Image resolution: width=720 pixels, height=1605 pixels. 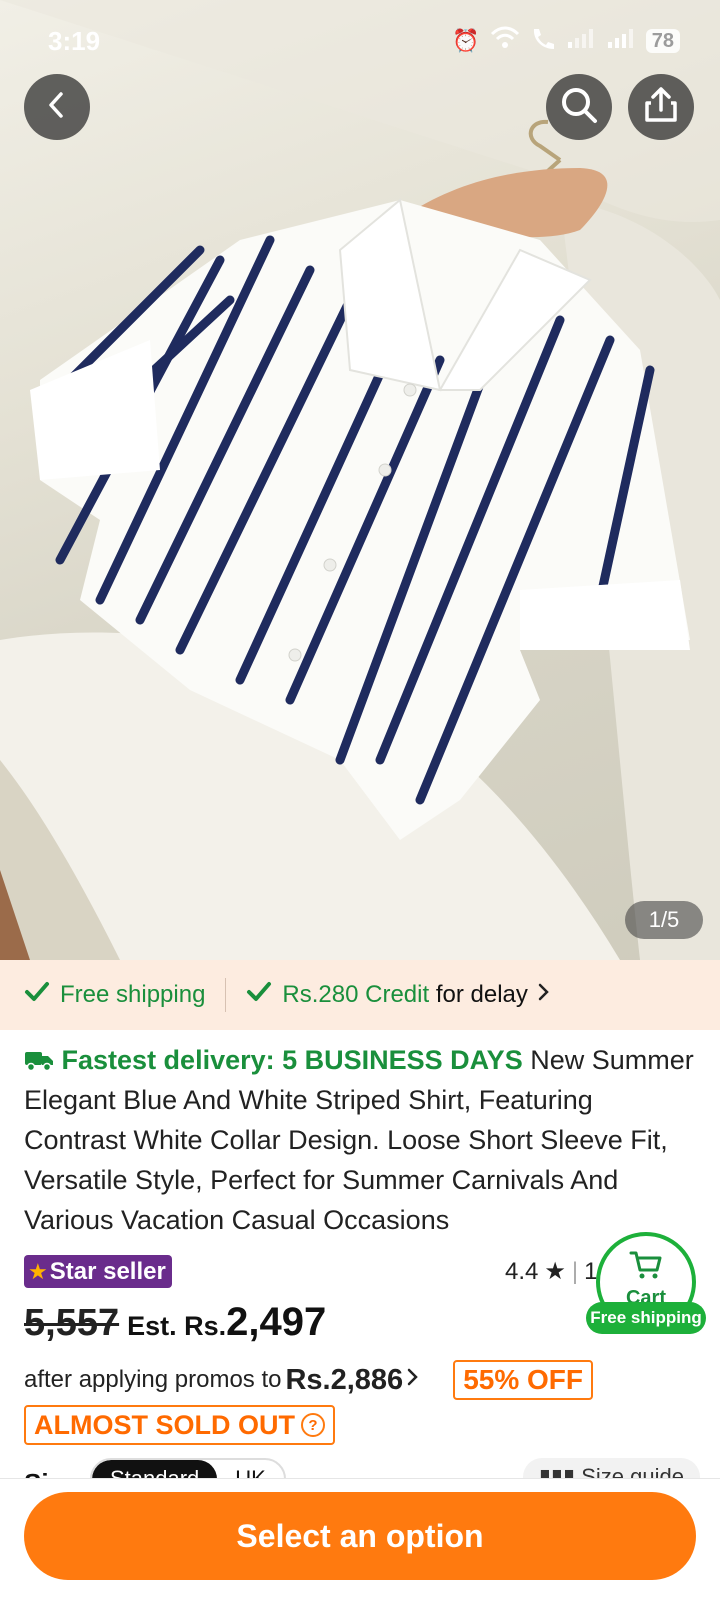 What do you see at coordinates (581, 41) in the screenshot?
I see `signal-icon` at bounding box center [581, 41].